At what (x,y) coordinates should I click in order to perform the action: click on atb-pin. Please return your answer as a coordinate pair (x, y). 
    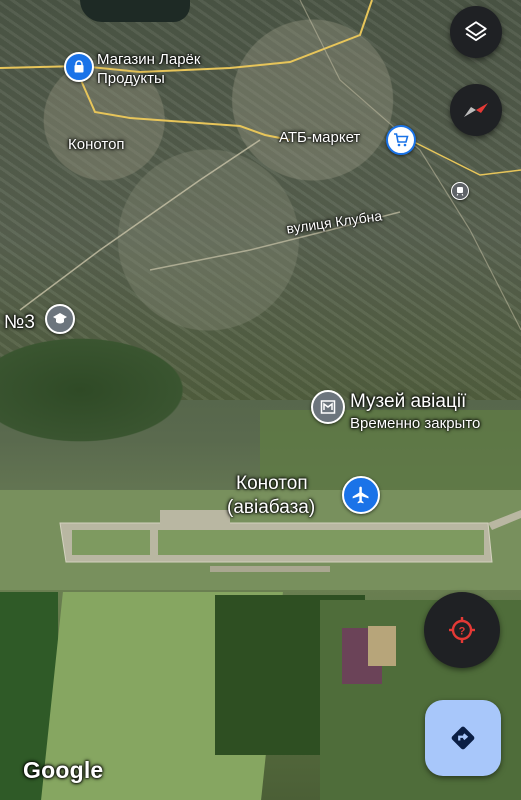
    Looking at the image, I should click on (401, 140).